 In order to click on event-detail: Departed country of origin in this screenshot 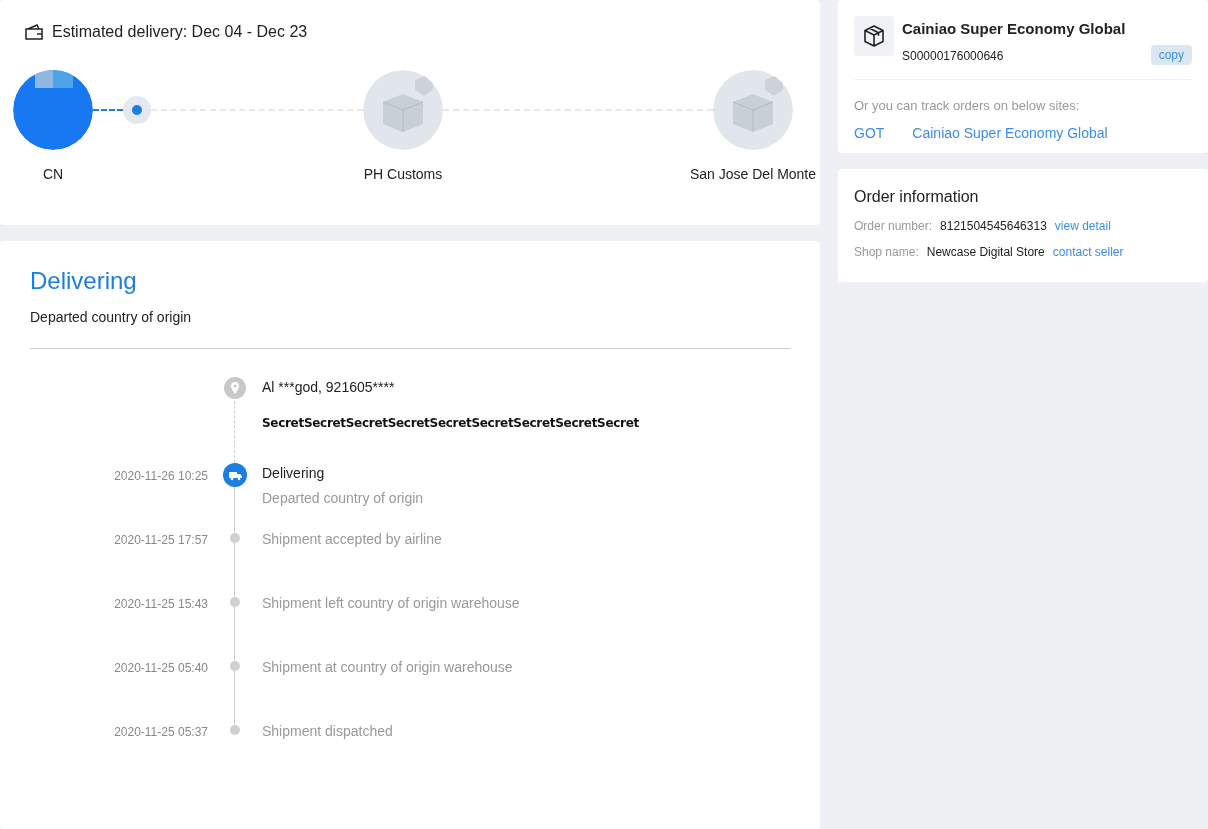, I will do `click(343, 498)`.